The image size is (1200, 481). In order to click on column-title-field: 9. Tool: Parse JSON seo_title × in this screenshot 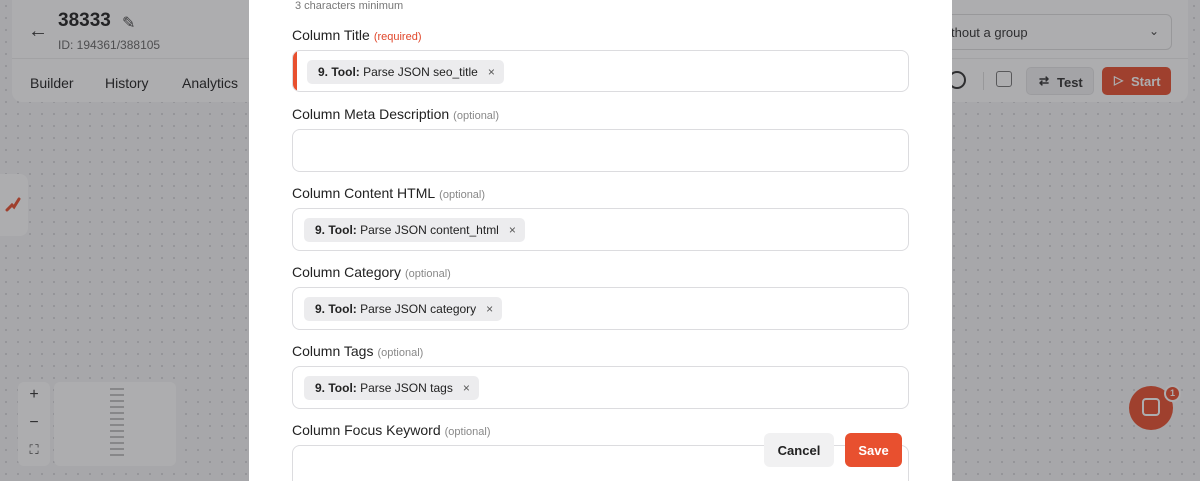, I will do `click(600, 71)`.